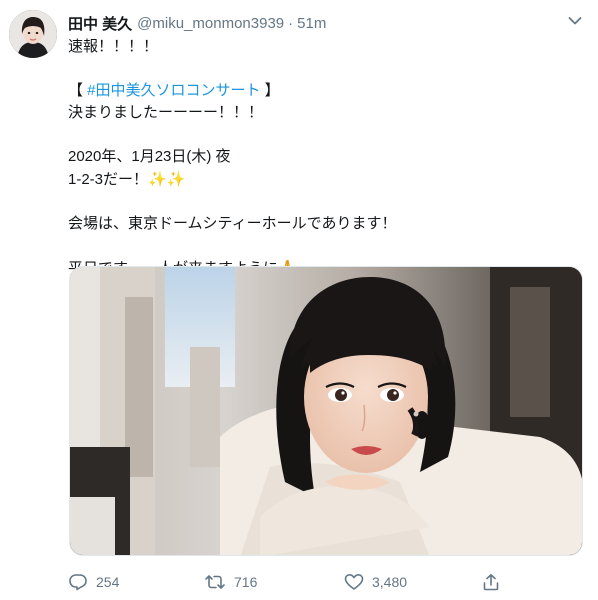 Image resolution: width=598 pixels, height=600 pixels. I want to click on author-handle: @miku_monmon3939, so click(210, 23).